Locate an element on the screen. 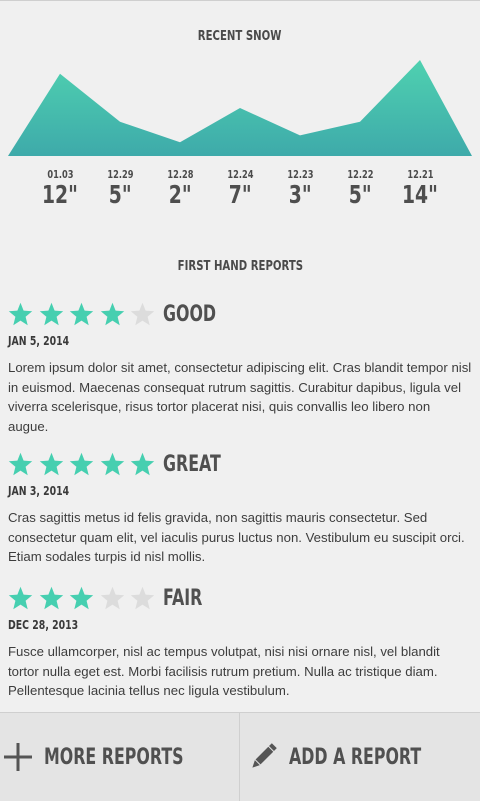 This screenshot has height=801, width=480. snow-tick: 12.23 3" is located at coordinates (300, 188).